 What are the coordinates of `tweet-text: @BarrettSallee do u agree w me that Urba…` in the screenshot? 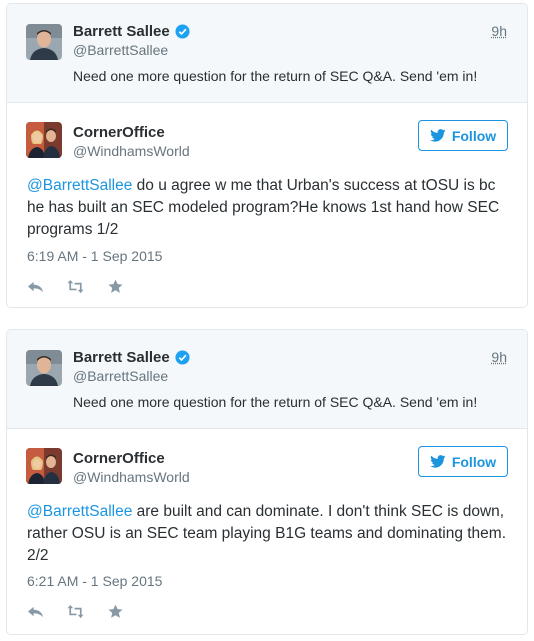 It's located at (267, 208).